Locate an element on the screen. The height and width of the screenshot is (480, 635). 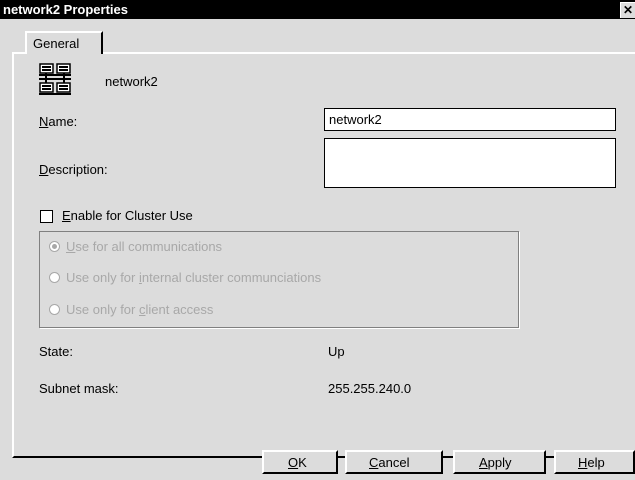
cluster-checkbox is located at coordinates (46, 216).